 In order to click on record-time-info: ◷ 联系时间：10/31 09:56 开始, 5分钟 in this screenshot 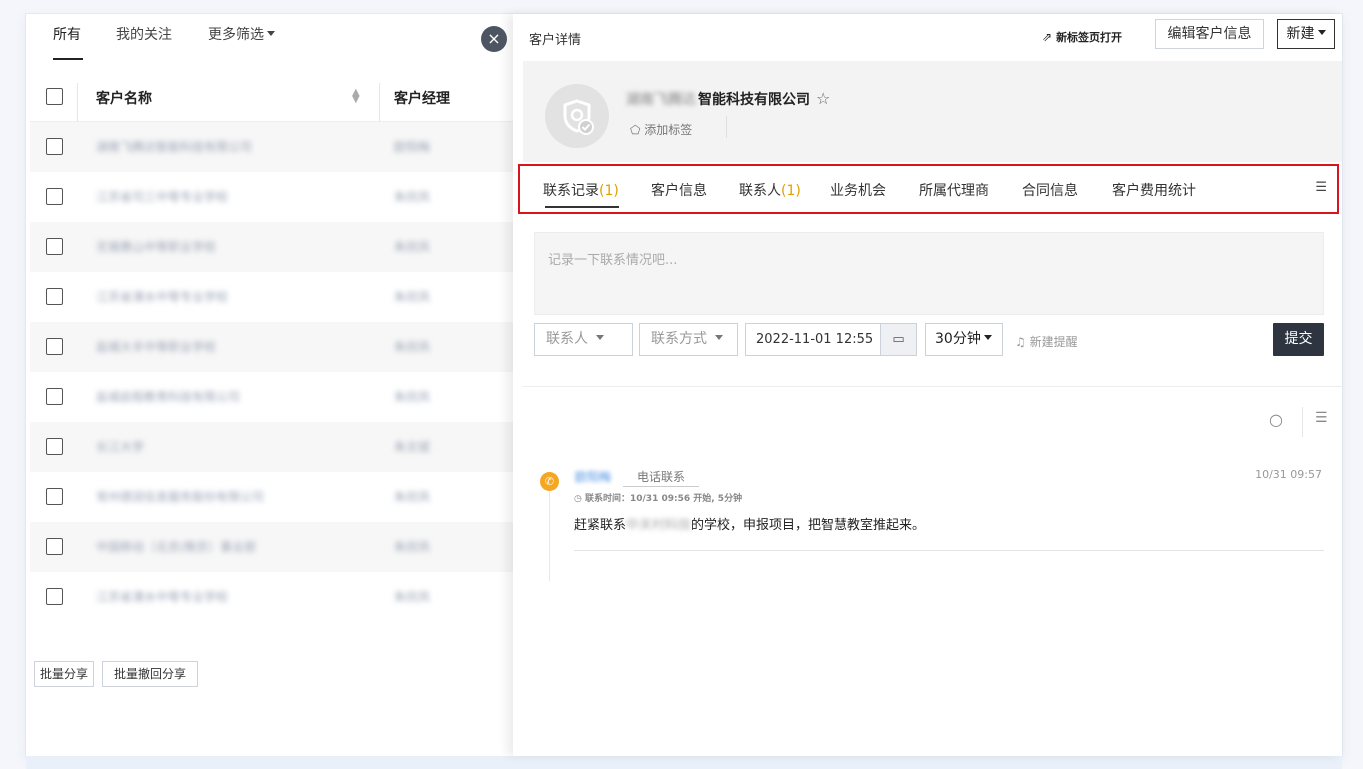, I will do `click(658, 497)`.